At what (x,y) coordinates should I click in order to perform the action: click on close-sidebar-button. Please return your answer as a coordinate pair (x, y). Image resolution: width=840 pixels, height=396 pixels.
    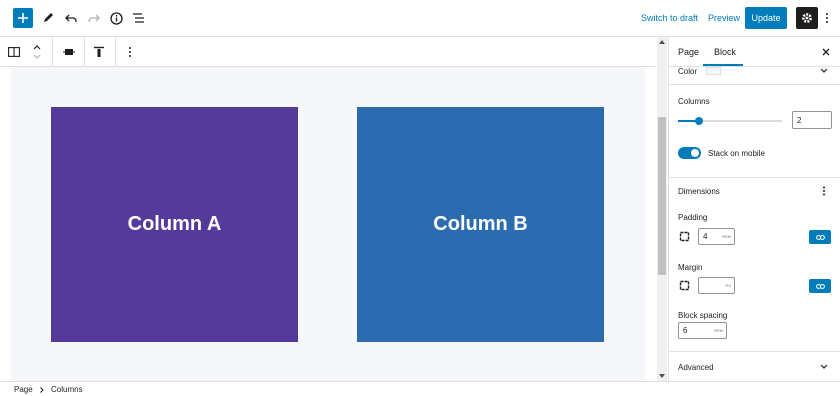
    Looking at the image, I should click on (826, 52).